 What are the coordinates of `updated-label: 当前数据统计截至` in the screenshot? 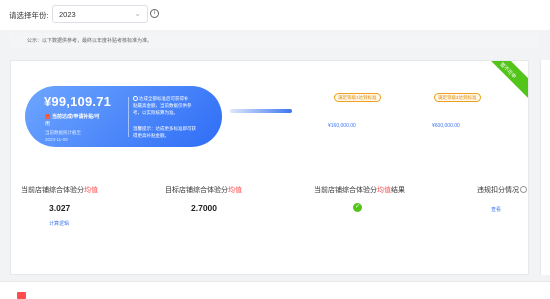 It's located at (63, 132).